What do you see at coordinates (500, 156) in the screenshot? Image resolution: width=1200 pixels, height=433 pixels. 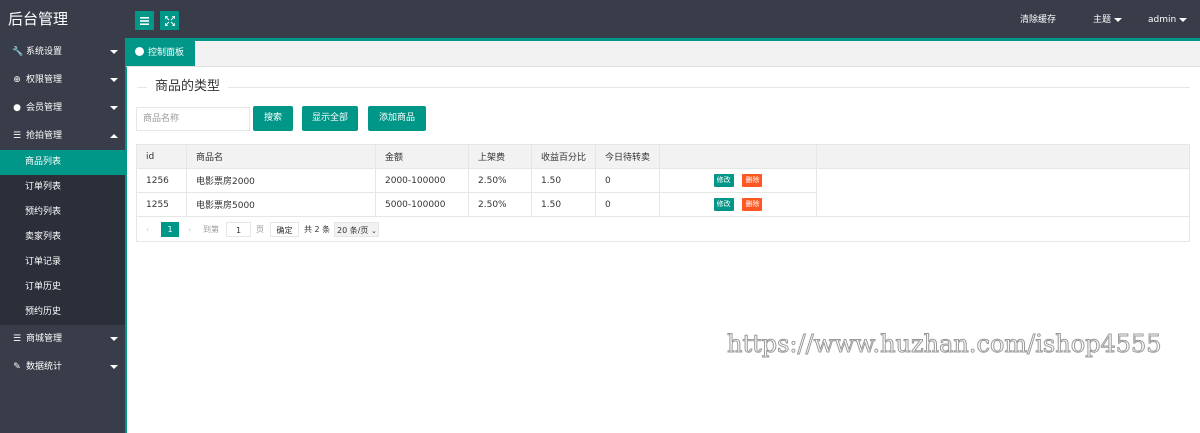 I see `column-header-fee: 上架费` at bounding box center [500, 156].